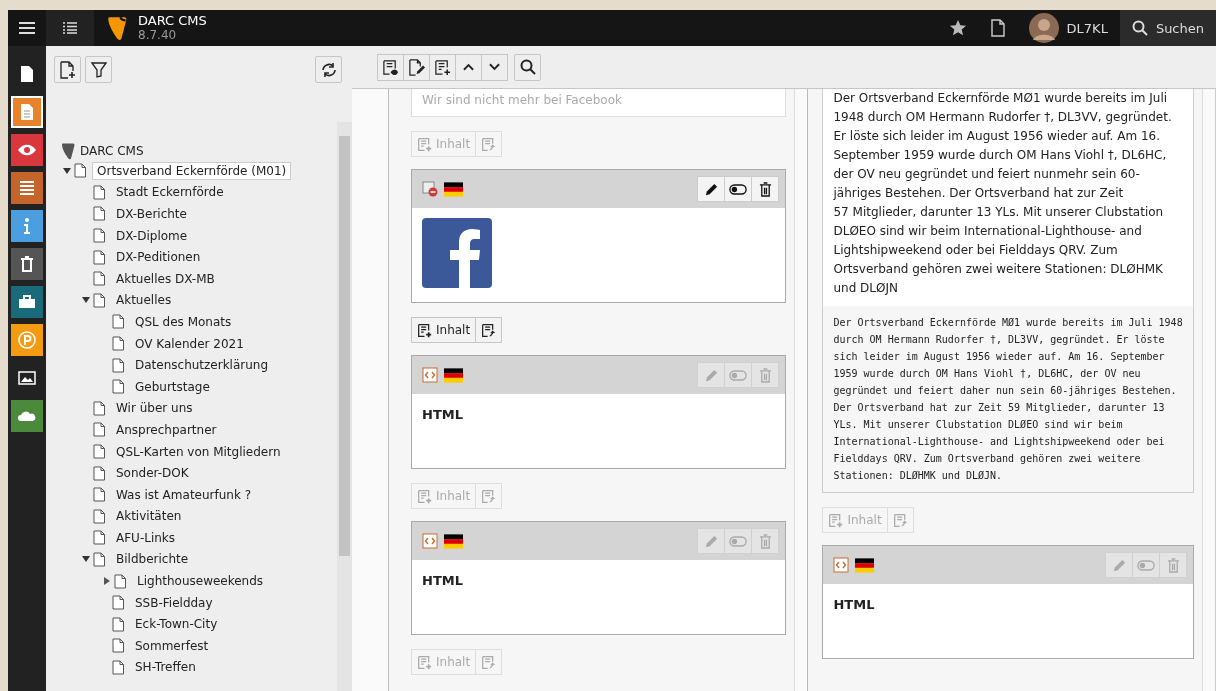 The image size is (1216, 691). I want to click on refresh-icon, so click(328, 69).